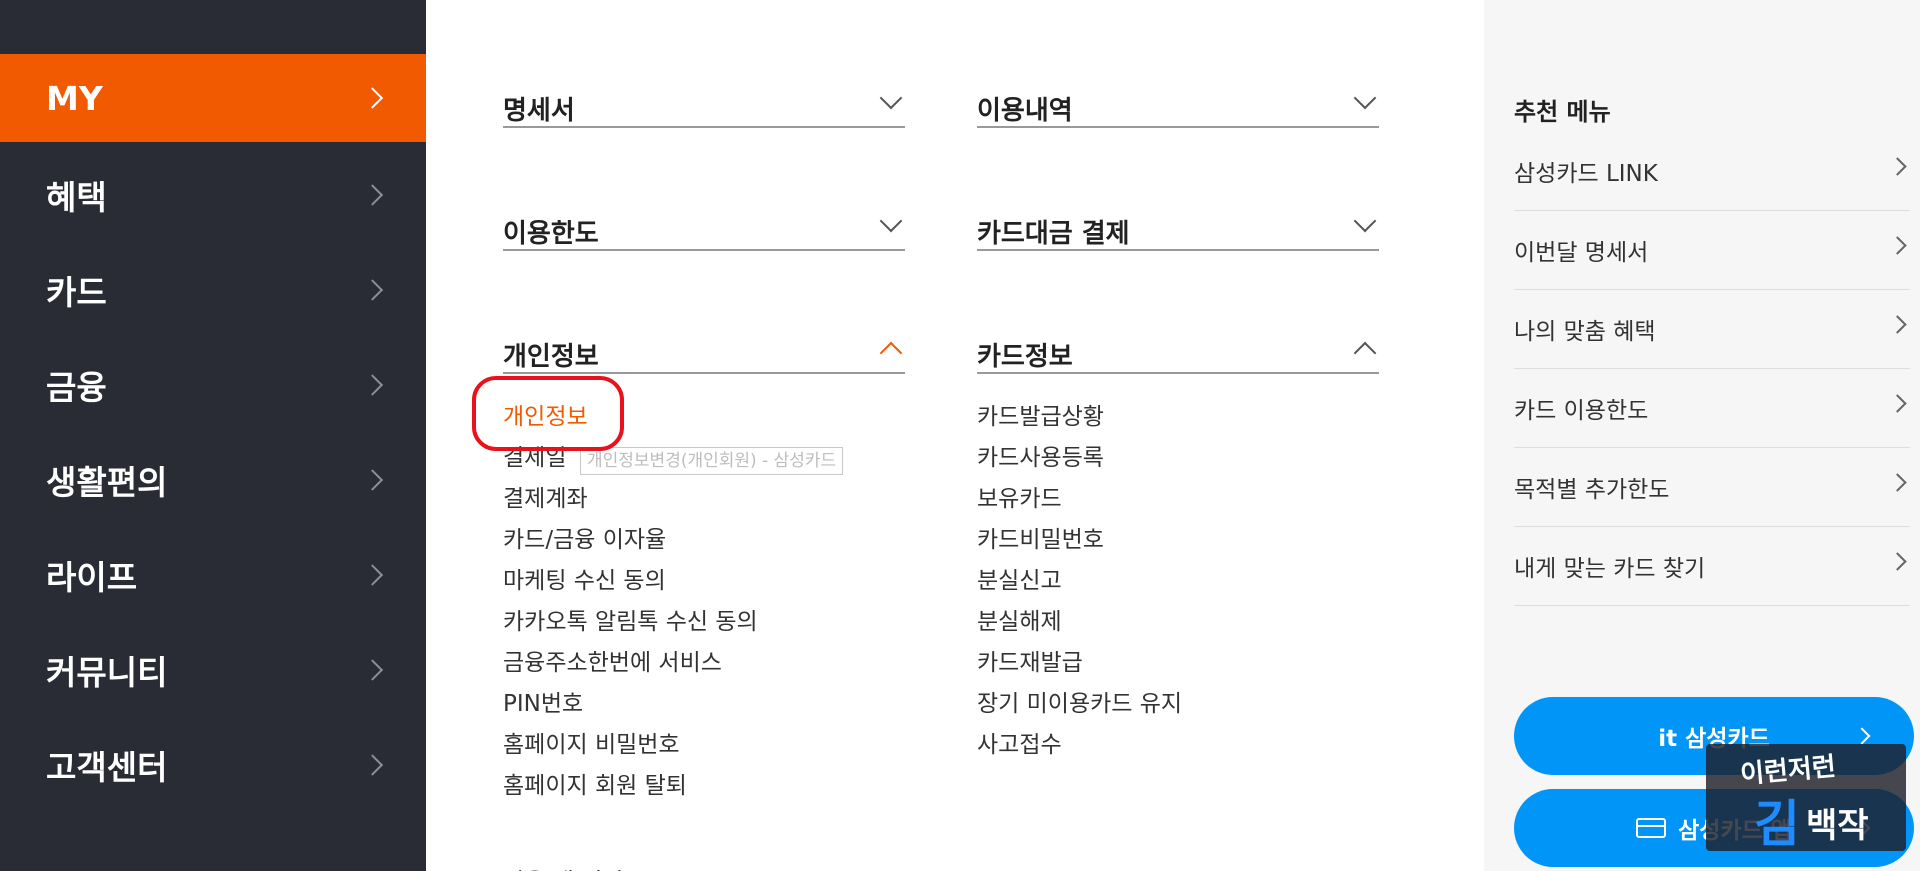 The height and width of the screenshot is (871, 1920). I want to click on list-item-card-password: 카드비밀번호, so click(1079, 540).